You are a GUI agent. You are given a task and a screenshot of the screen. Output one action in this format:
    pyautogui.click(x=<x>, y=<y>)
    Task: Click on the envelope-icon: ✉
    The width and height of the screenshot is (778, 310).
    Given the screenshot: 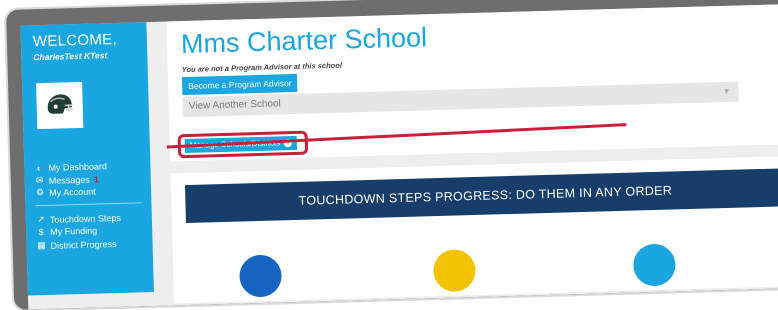 What is the action you would take?
    pyautogui.click(x=39, y=180)
    